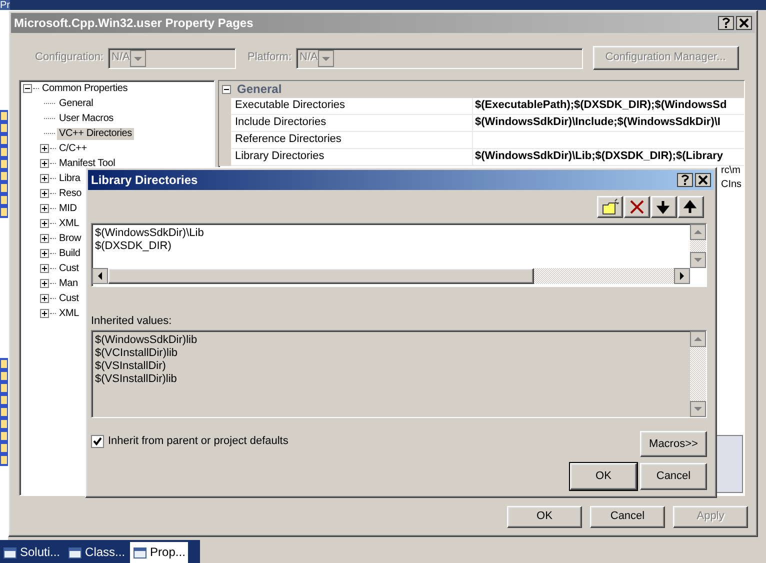 The height and width of the screenshot is (563, 766). Describe the element at coordinates (321, 276) in the screenshot. I see `scrollbar-thumb` at that location.